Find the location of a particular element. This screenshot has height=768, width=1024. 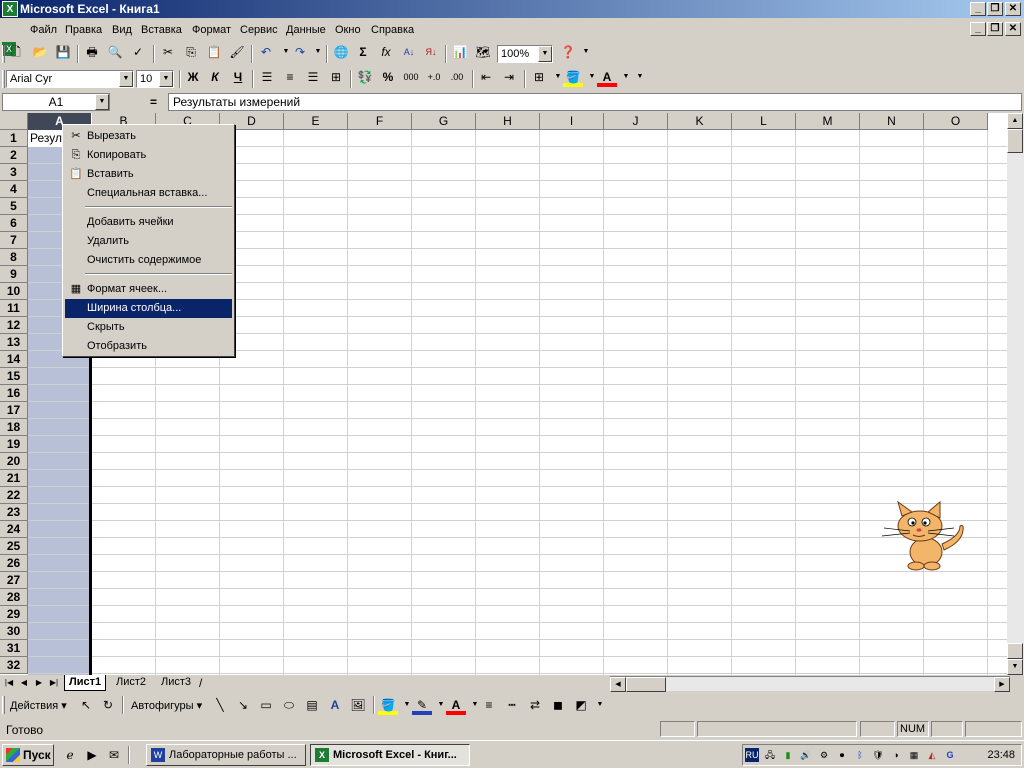

row-header: 26 is located at coordinates (14, 563).